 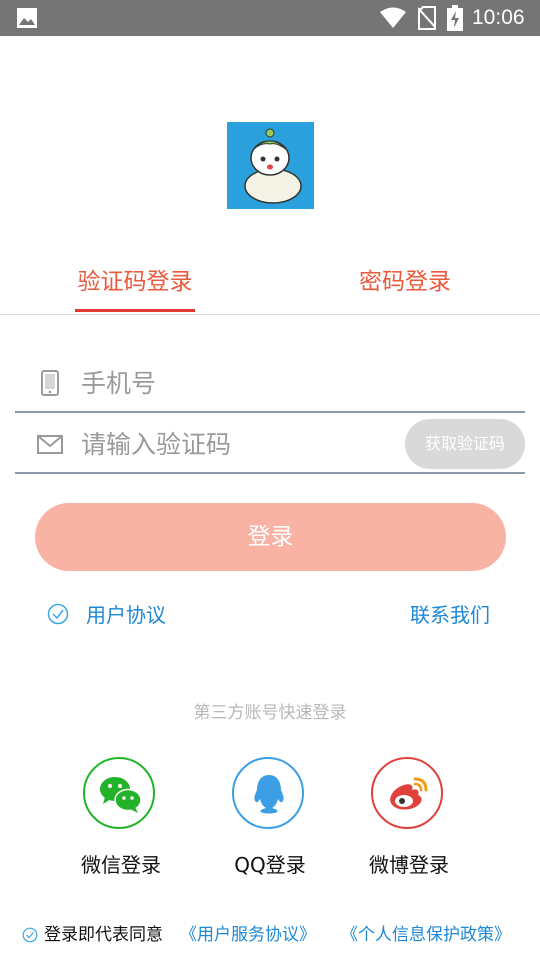 What do you see at coordinates (27, 18) in the screenshot?
I see `gallery-icon` at bounding box center [27, 18].